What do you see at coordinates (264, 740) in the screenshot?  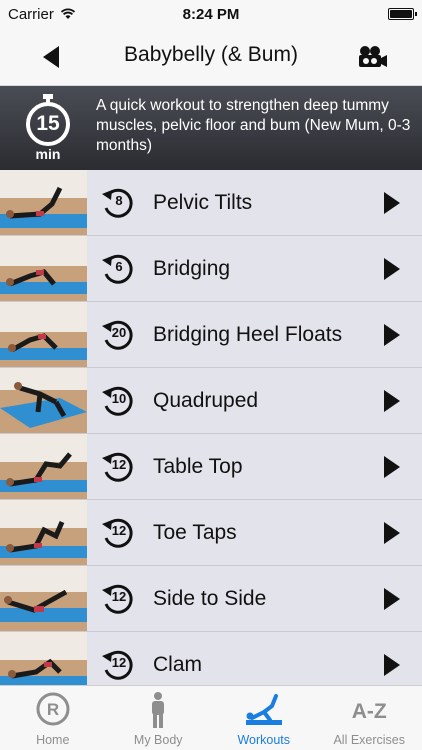 I see `tab-workouts-label: Workouts` at bounding box center [264, 740].